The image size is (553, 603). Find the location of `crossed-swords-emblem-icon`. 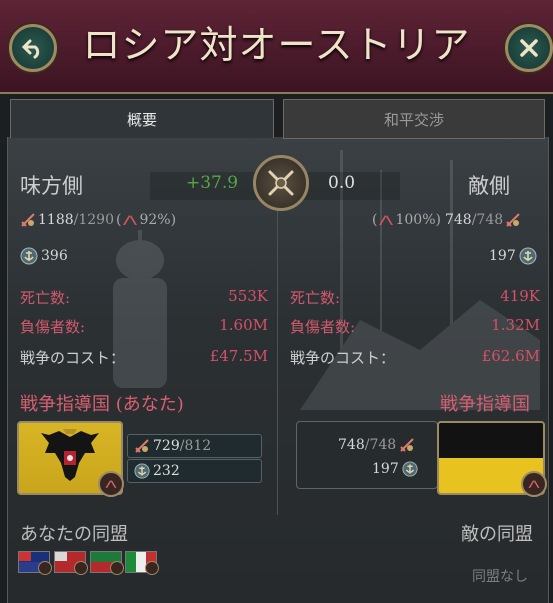

crossed-swords-emblem-icon is located at coordinates (281, 183).